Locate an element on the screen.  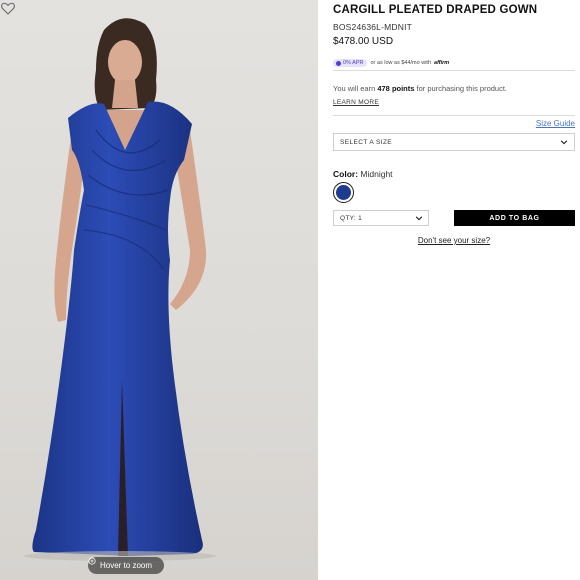
swatch-fill is located at coordinates (343, 192).